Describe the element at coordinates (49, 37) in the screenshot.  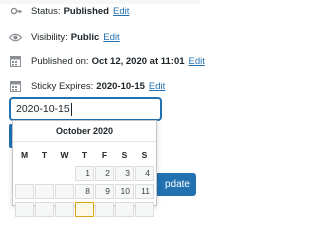
I see `visibility-label: Visibility:` at that location.